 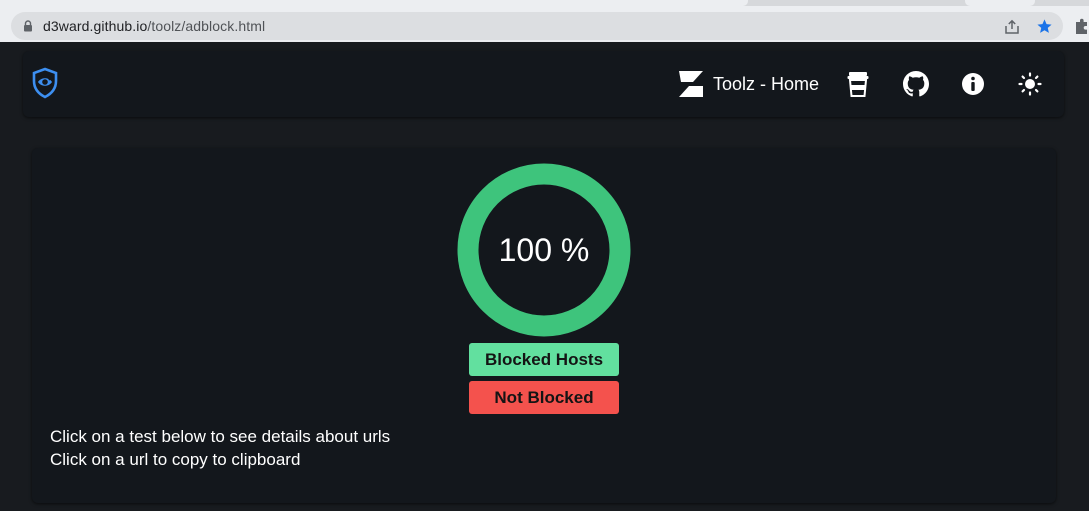 I want to click on toolz-home-link: Toolz - Home, so click(x=748, y=84).